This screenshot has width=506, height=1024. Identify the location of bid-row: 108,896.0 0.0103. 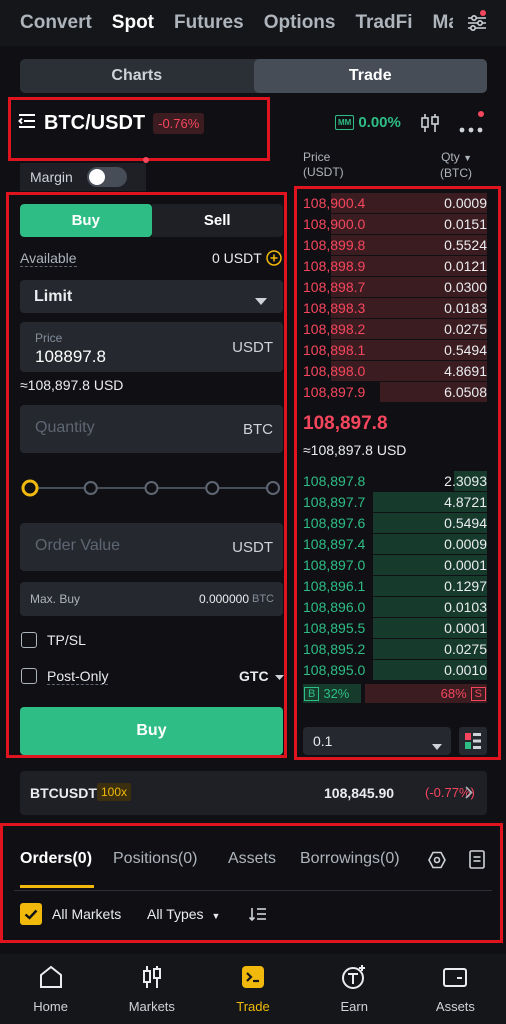
(395, 606).